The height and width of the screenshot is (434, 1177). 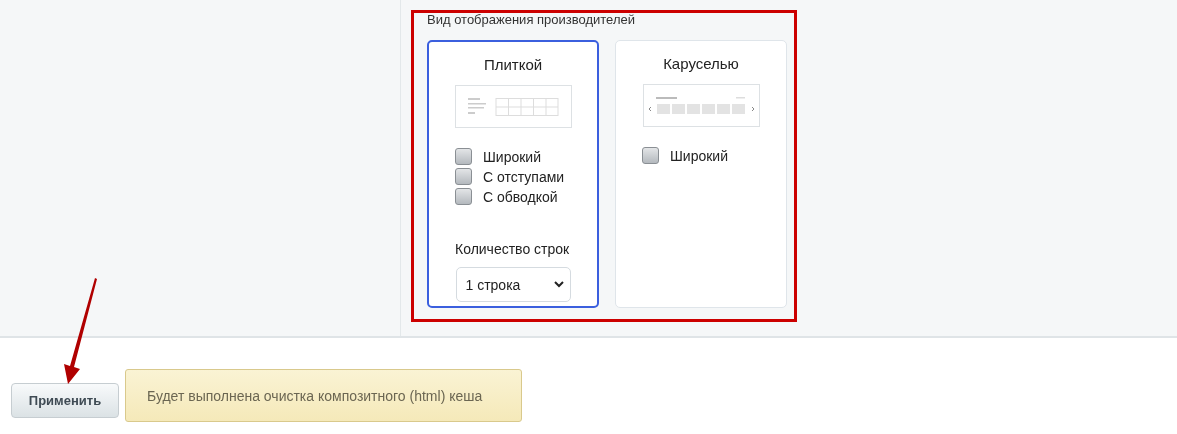 What do you see at coordinates (513, 284) in the screenshot?
I see `rows-count-select: 1 строка` at bounding box center [513, 284].